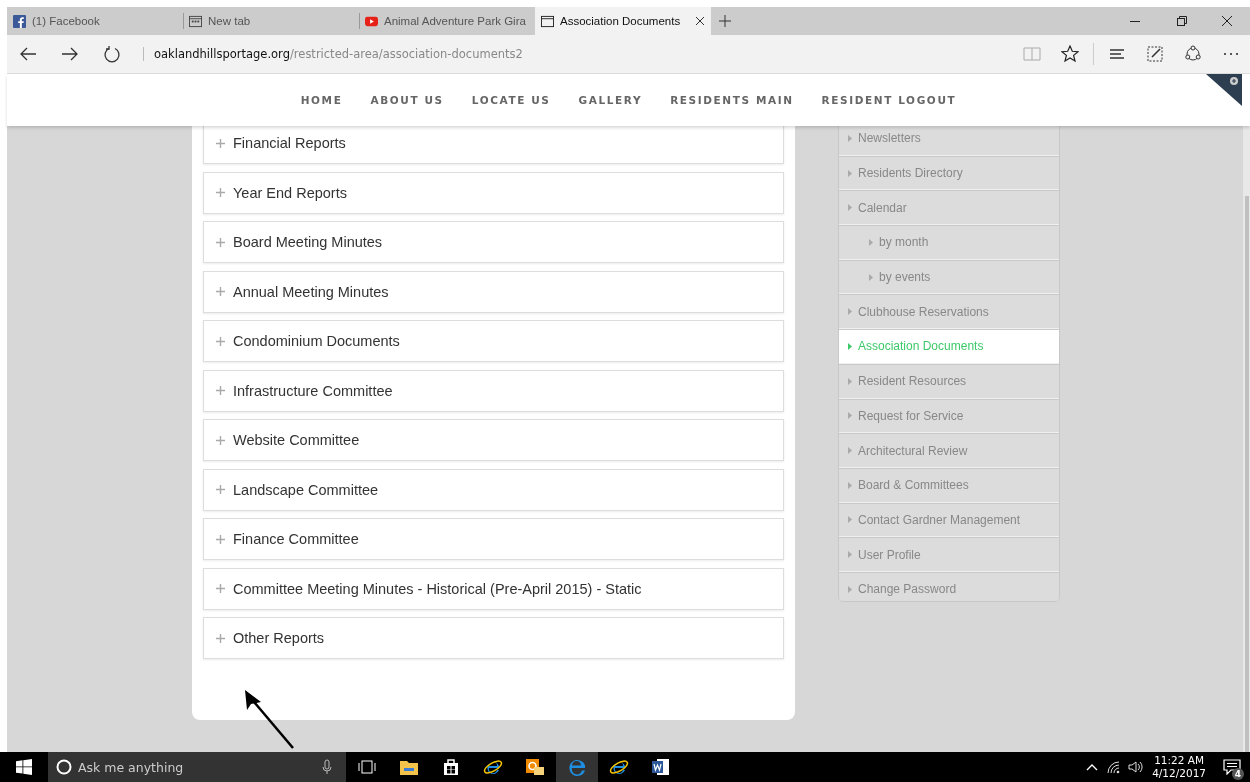 The height and width of the screenshot is (782, 1250). Describe the element at coordinates (28, 54) in the screenshot. I see `back-icon` at that location.